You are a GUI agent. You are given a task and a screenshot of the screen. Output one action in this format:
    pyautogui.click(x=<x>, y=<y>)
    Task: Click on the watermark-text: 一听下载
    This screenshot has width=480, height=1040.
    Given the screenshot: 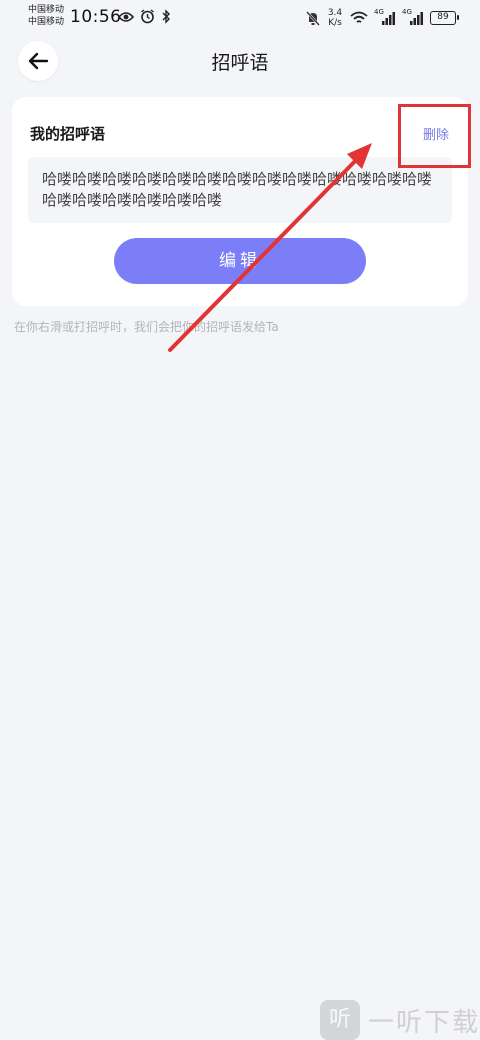 What is the action you would take?
    pyautogui.click(x=424, y=1022)
    